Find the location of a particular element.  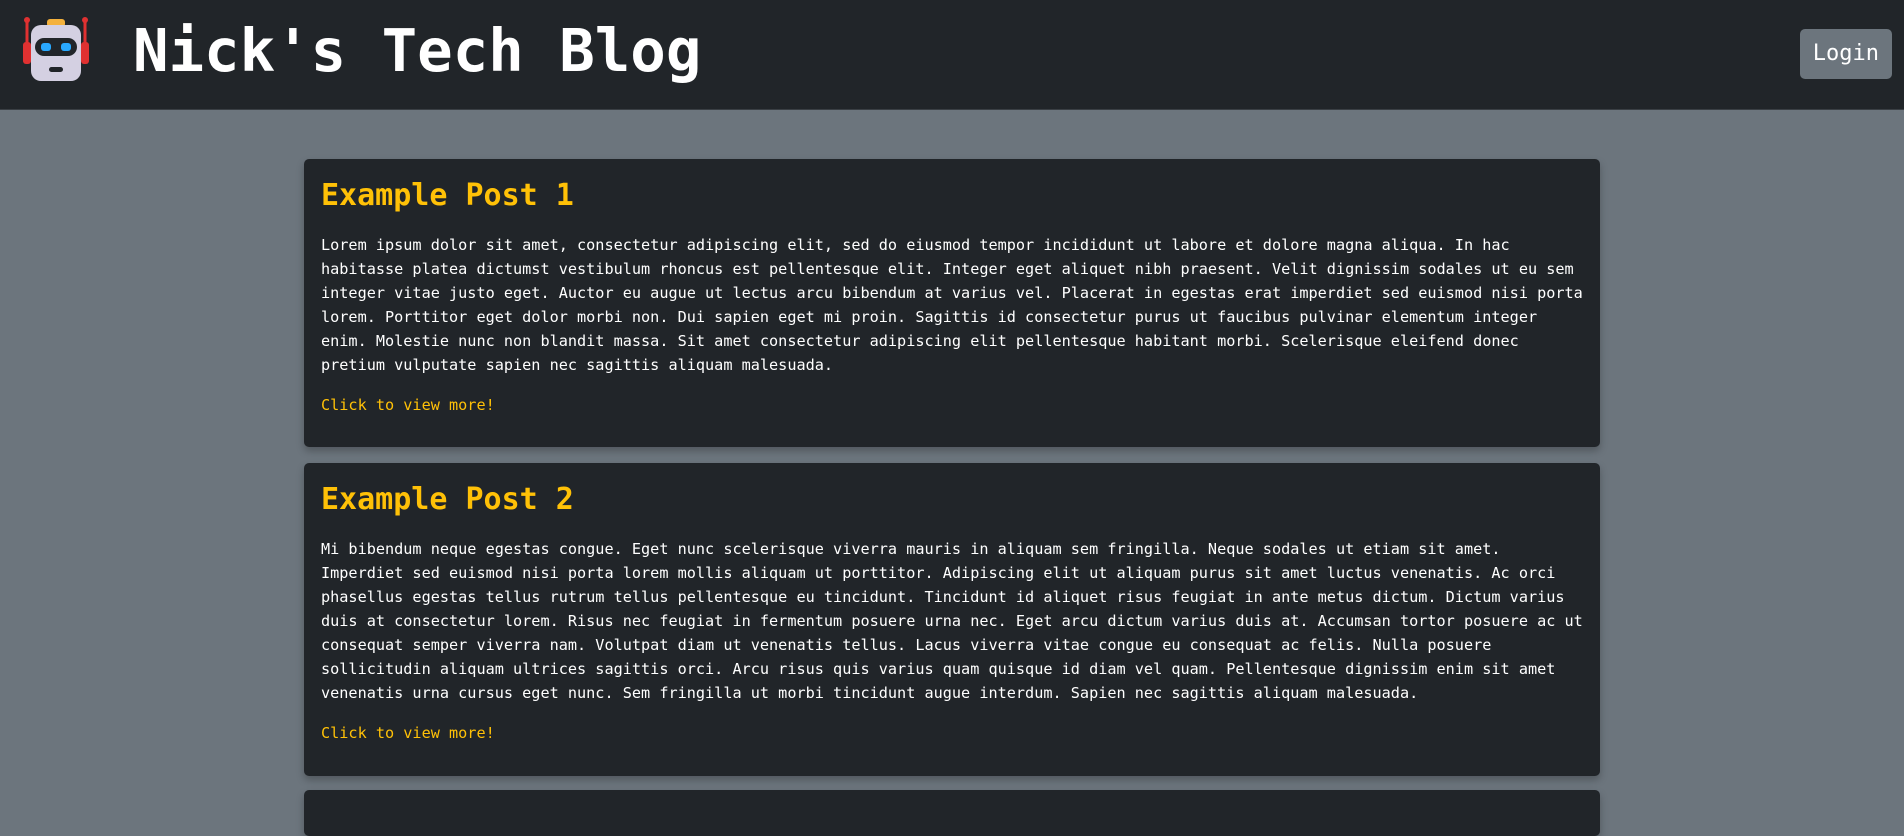

post-title: Example Post 2 is located at coordinates (952, 500).